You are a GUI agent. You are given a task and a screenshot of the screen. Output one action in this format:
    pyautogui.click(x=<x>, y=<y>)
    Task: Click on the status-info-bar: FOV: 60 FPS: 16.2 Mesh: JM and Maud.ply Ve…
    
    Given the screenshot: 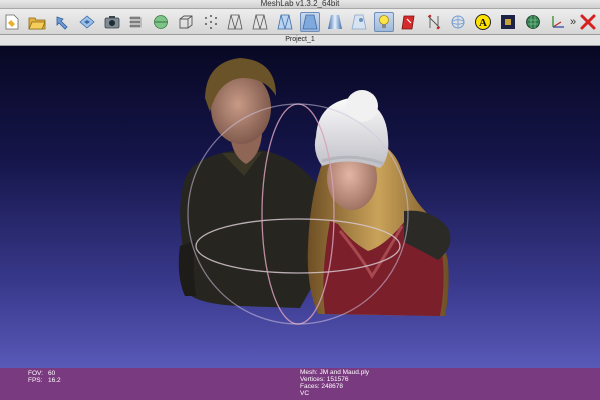 What is the action you would take?
    pyautogui.click(x=300, y=384)
    